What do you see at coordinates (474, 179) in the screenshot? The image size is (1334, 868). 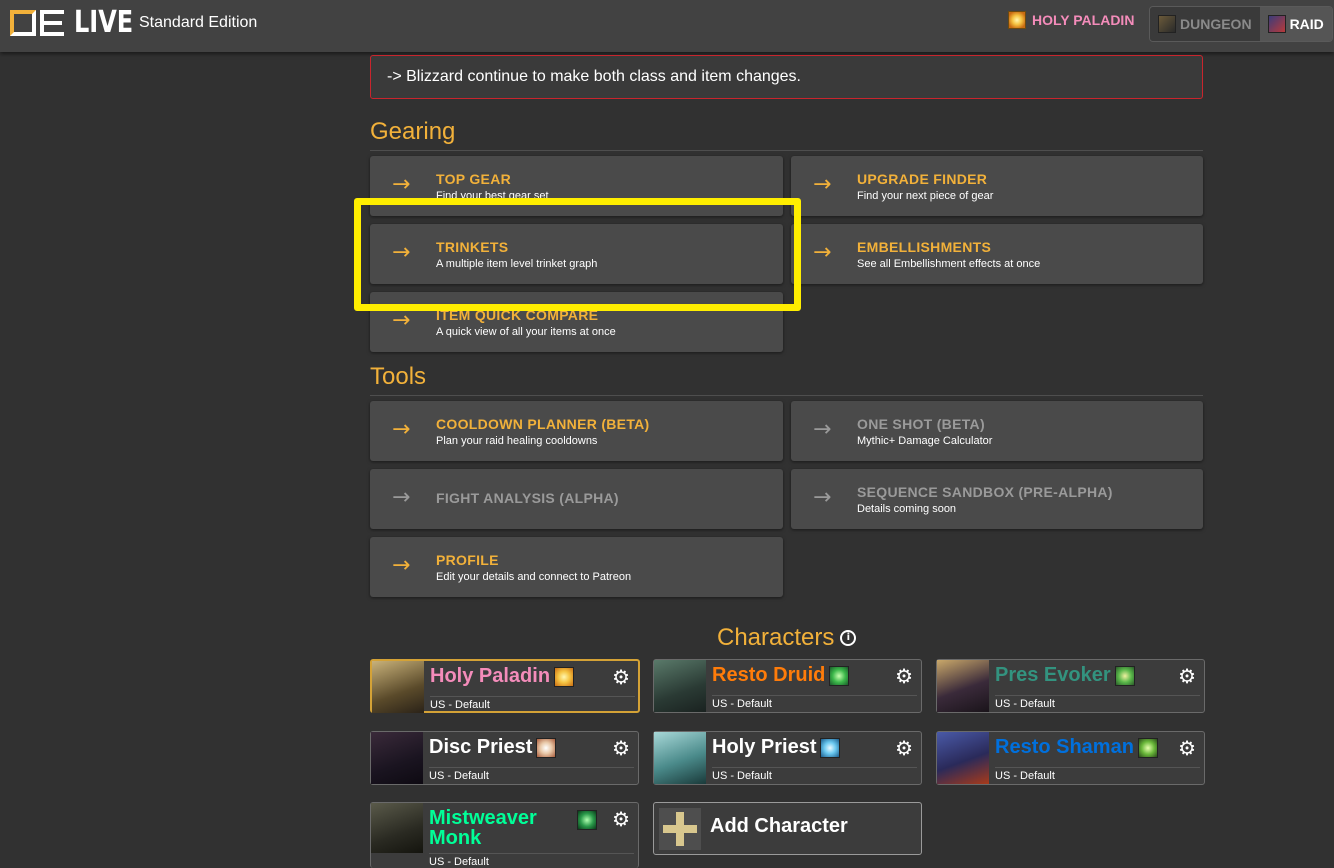 I see `card-title: TOP GEAR` at bounding box center [474, 179].